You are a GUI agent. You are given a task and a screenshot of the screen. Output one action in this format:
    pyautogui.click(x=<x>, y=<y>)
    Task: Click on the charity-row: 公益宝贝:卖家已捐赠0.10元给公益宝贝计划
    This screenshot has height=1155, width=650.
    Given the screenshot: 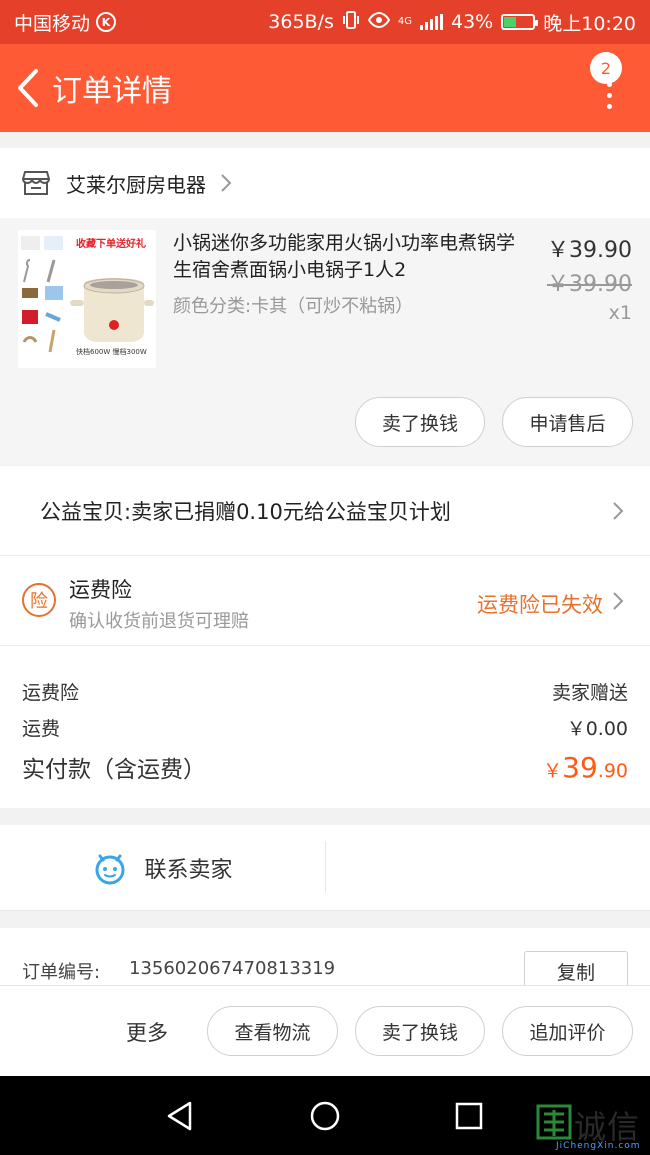 What is the action you would take?
    pyautogui.click(x=325, y=511)
    